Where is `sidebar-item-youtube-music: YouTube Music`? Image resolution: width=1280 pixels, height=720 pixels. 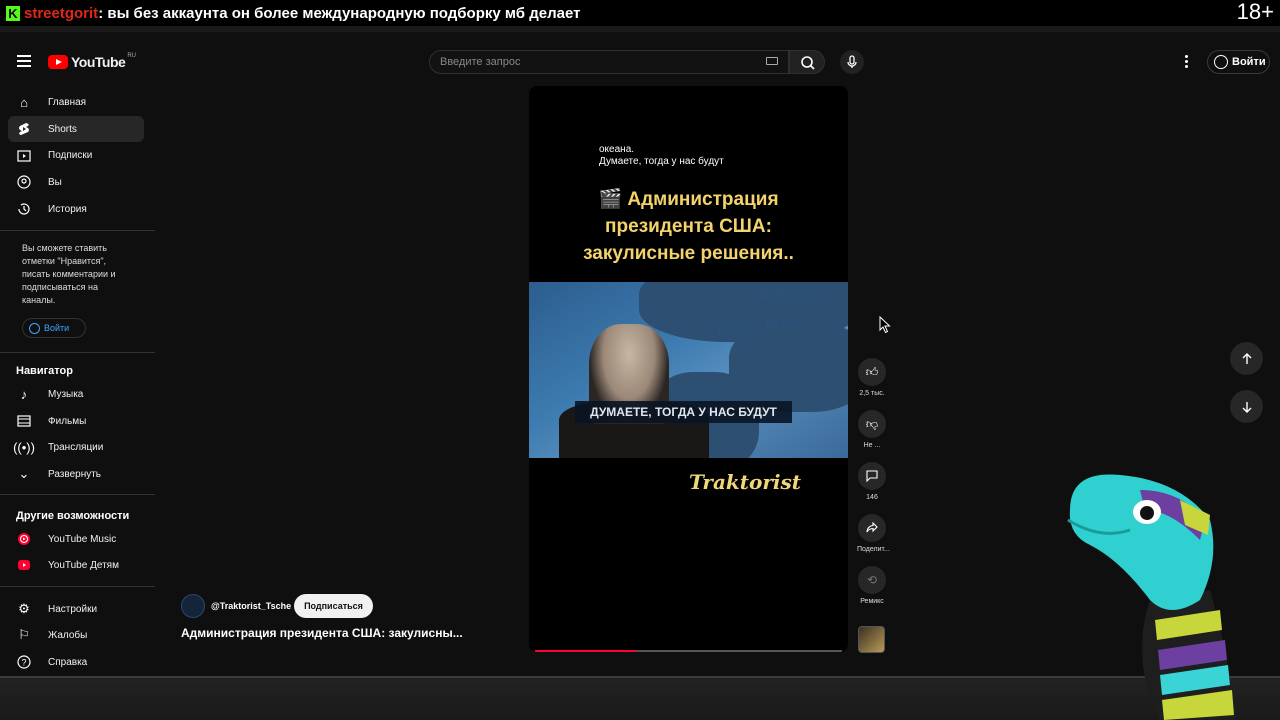
sidebar-item-youtube-music: YouTube Music is located at coordinates (76, 539).